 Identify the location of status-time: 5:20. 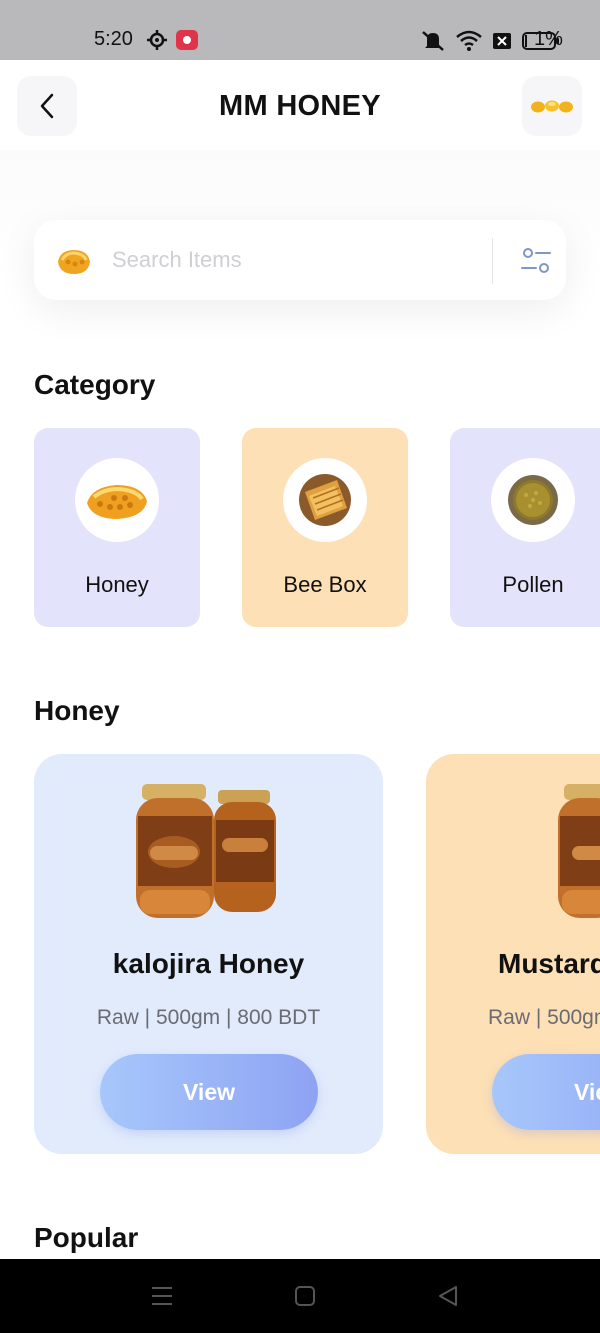
(113, 39).